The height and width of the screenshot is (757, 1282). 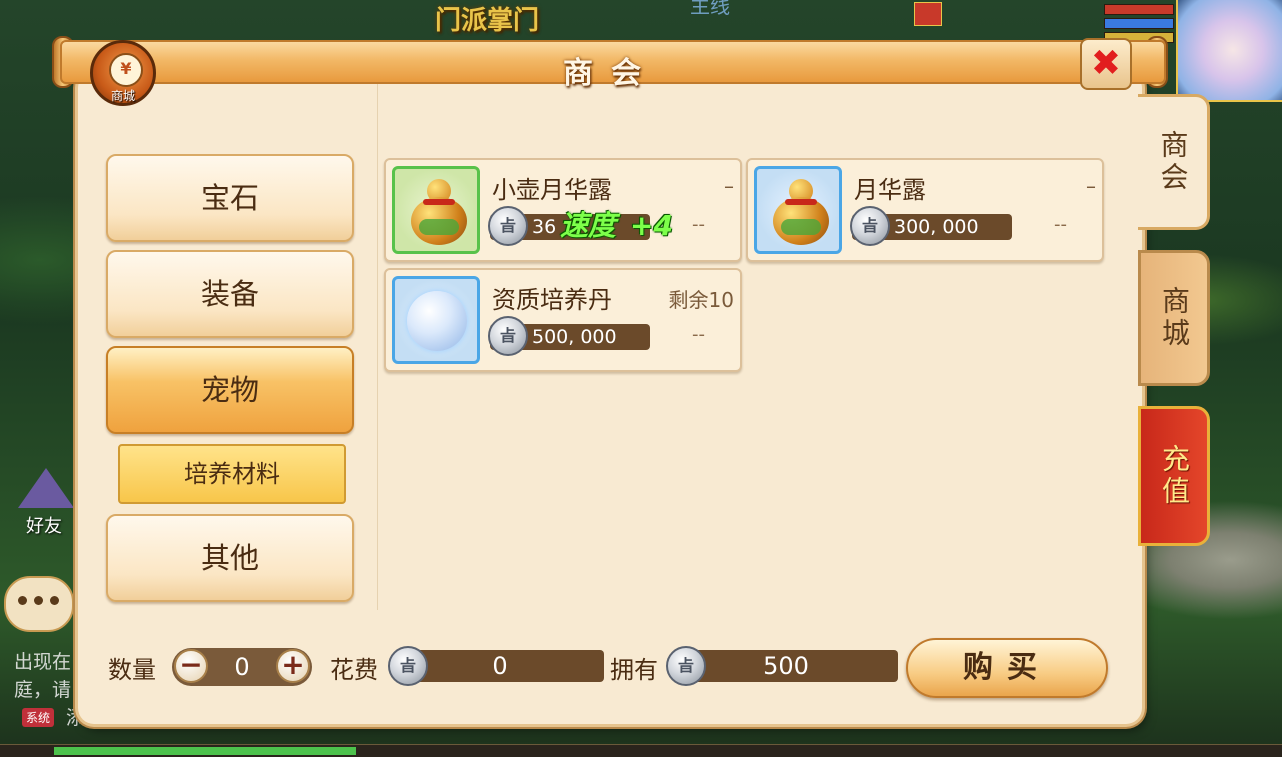 What do you see at coordinates (354, 670) in the screenshot?
I see `cost-label: 花费` at bounding box center [354, 670].